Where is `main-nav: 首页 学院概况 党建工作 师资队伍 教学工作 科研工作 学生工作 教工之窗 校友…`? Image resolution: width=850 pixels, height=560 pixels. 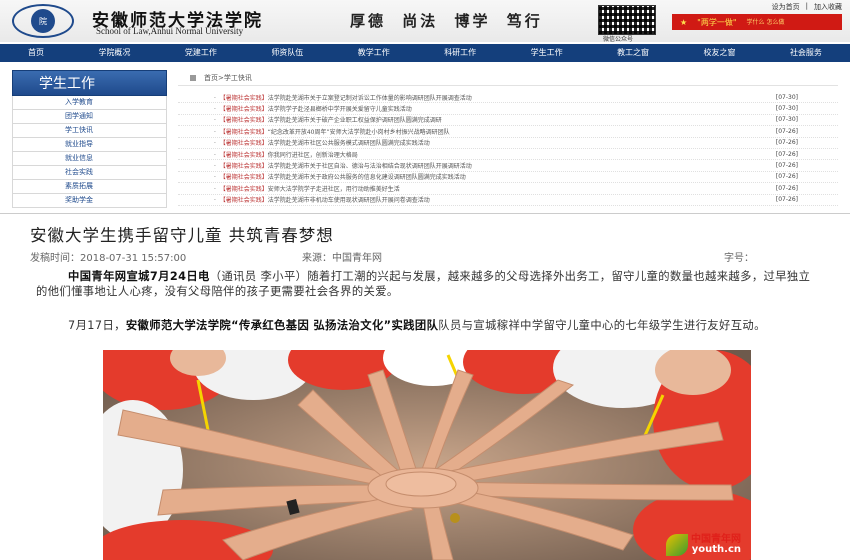 main-nav: 首页 学院概况 党建工作 师资队伍 教学工作 科研工作 学生工作 教工之窗 校友… is located at coordinates (425, 53).